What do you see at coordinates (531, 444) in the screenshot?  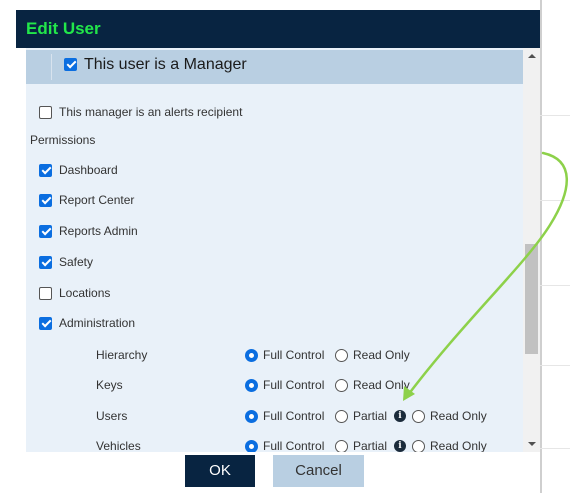 I see `scroll-down-arrow-icon` at bounding box center [531, 444].